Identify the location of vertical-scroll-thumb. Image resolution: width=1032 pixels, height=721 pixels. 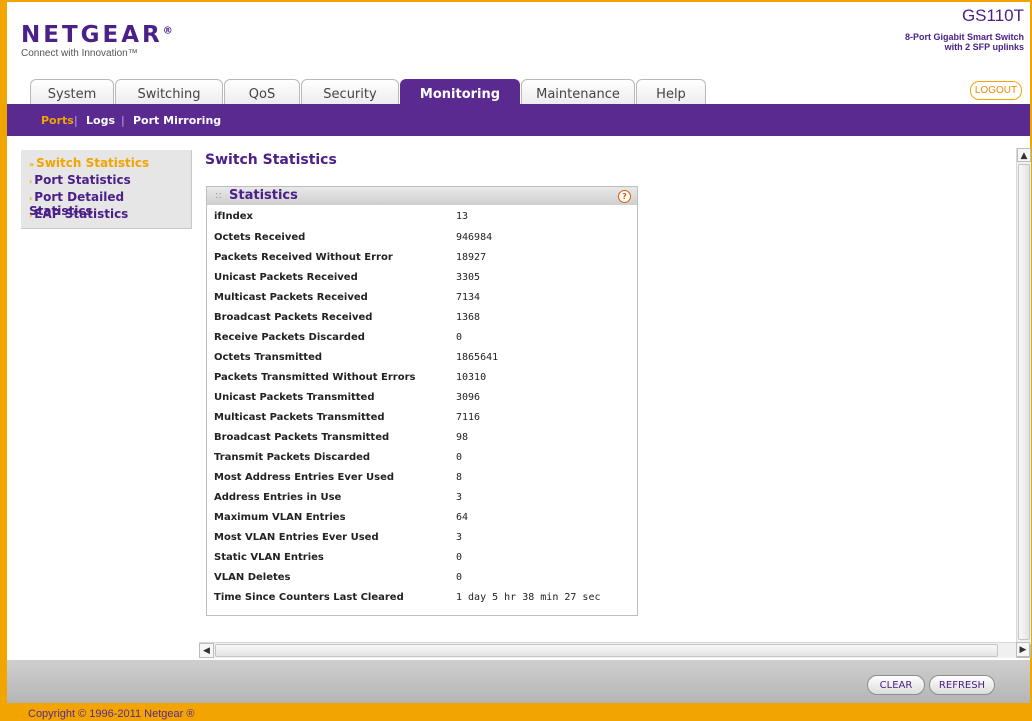
(1024, 402).